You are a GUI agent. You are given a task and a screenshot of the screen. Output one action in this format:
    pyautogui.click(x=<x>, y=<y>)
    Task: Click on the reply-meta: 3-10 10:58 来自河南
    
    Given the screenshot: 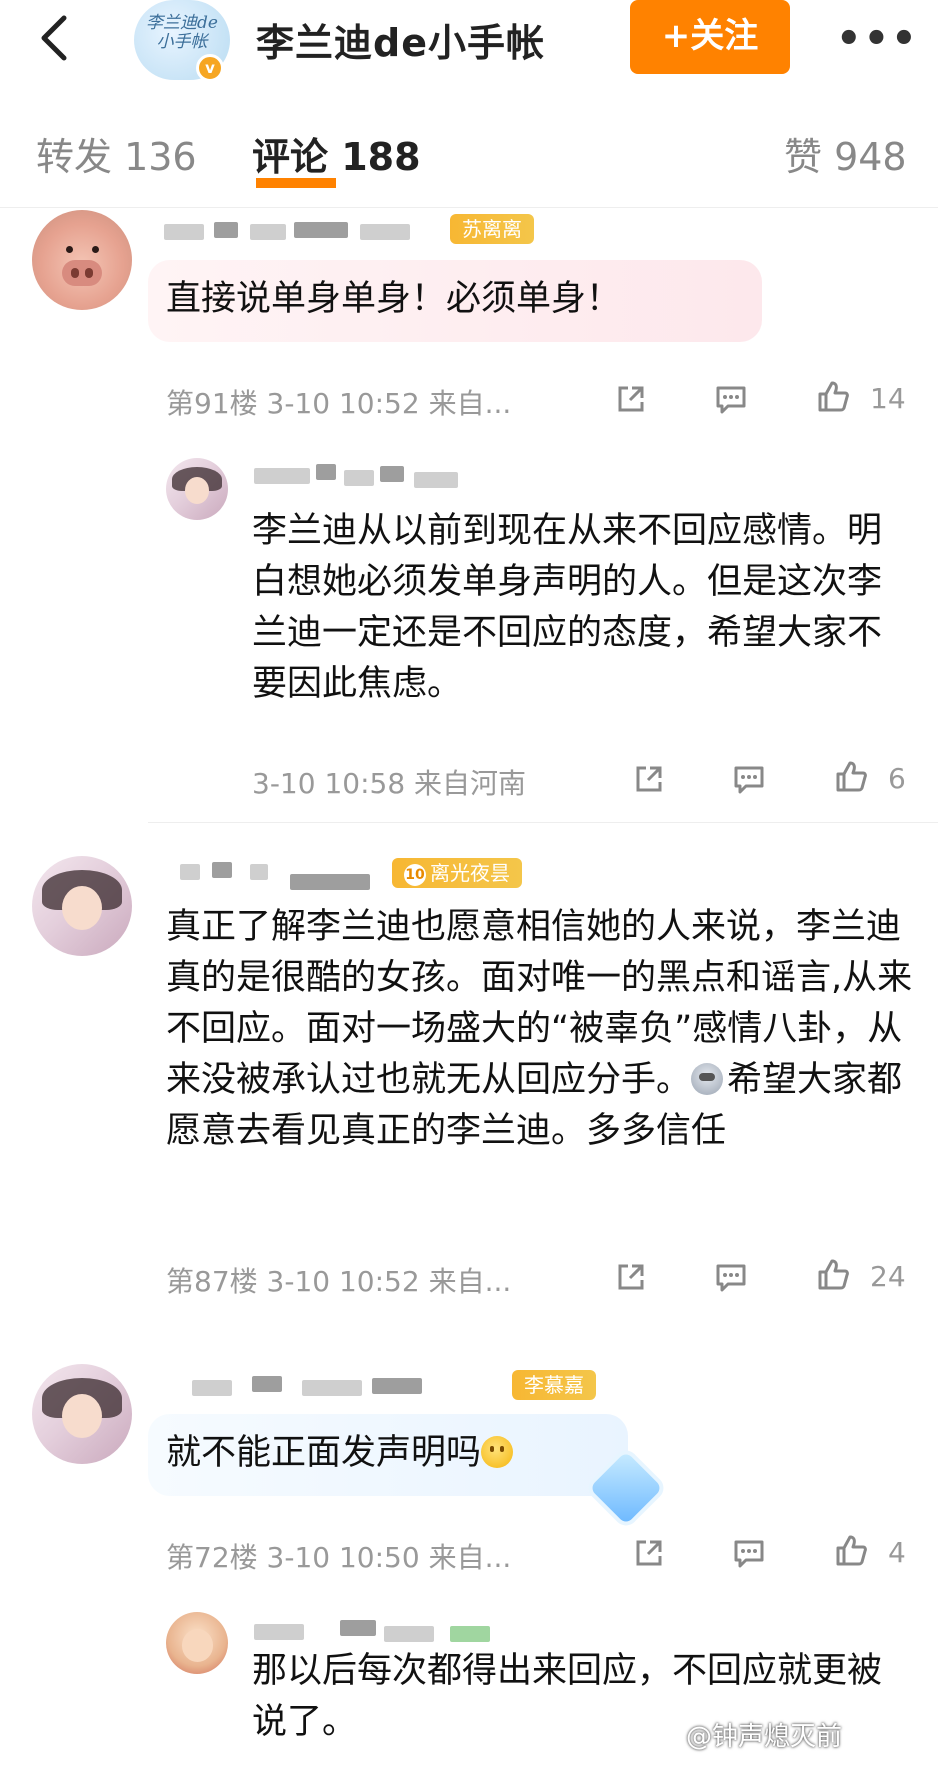 What is the action you would take?
    pyautogui.click(x=389, y=783)
    